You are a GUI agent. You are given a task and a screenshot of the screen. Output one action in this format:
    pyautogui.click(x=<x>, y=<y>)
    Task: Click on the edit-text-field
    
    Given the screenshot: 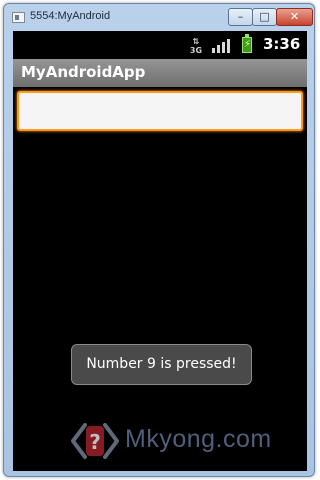 What is the action you would take?
    pyautogui.click(x=160, y=111)
    